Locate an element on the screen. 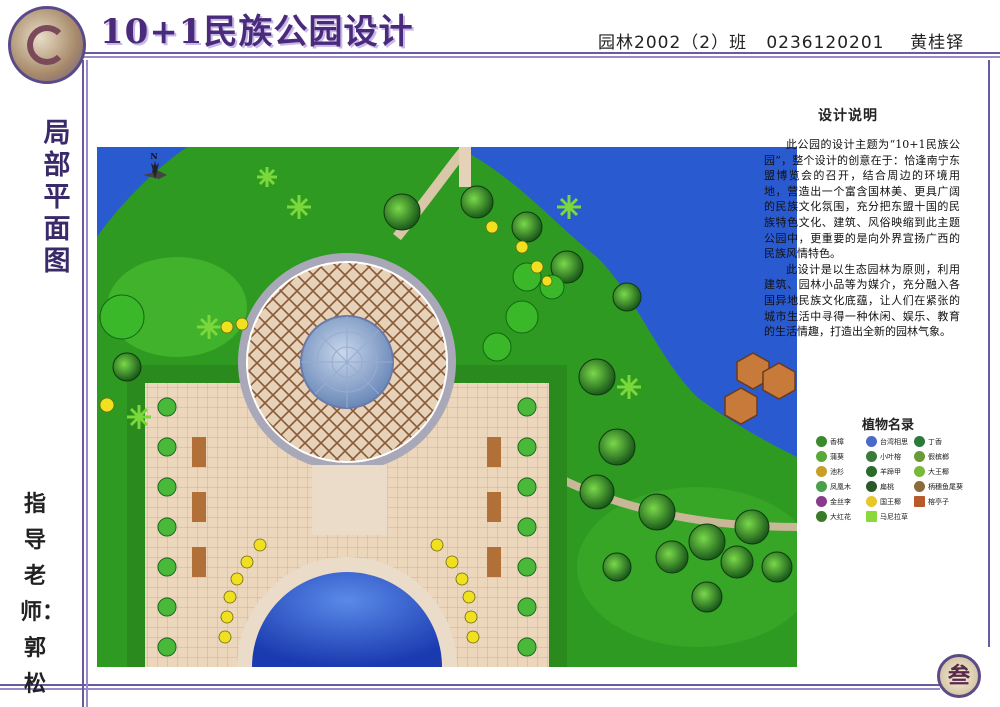  student-info: 园林2002（2）班 0236120201 黄桂铎 is located at coordinates (781, 40).